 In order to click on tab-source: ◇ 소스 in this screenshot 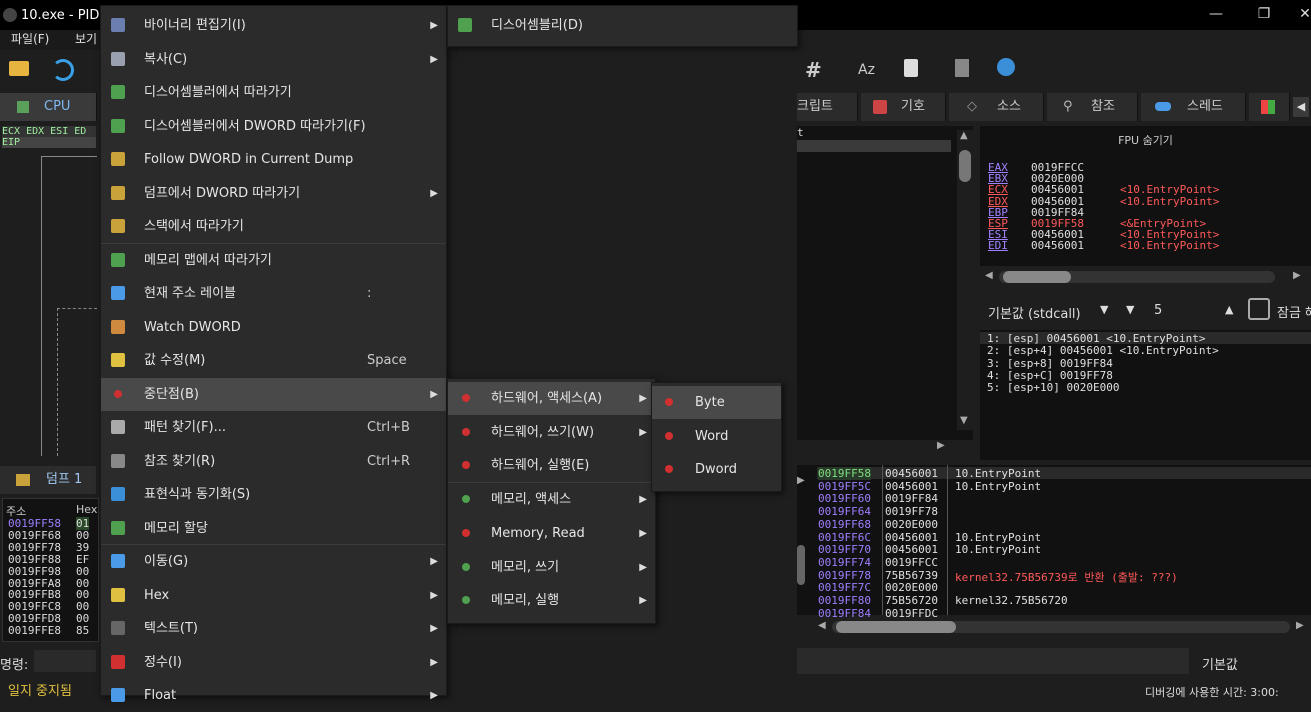, I will do `click(996, 107)`.